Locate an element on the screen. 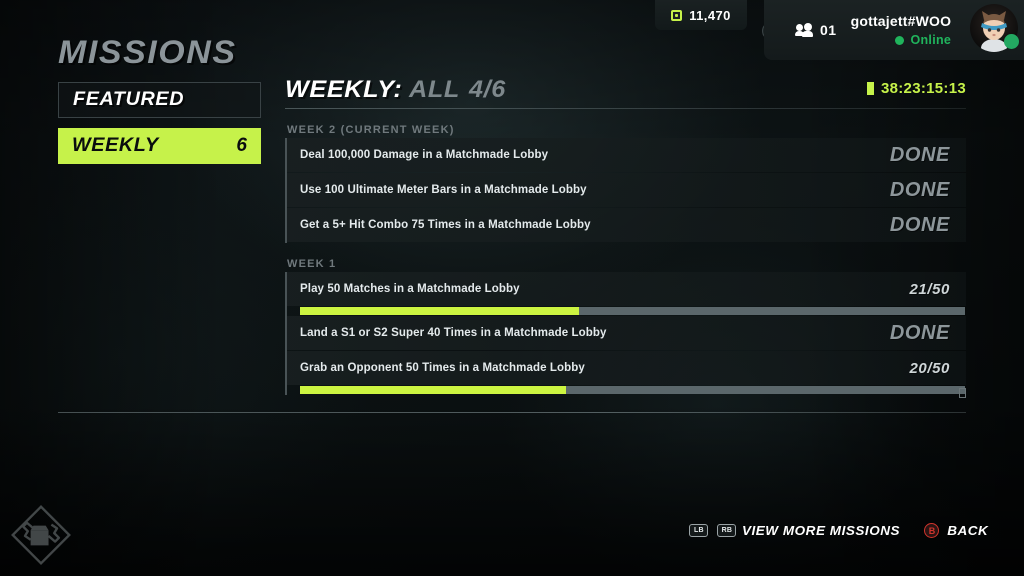 This screenshot has height=576, width=1024. status-label: Online is located at coordinates (931, 40).